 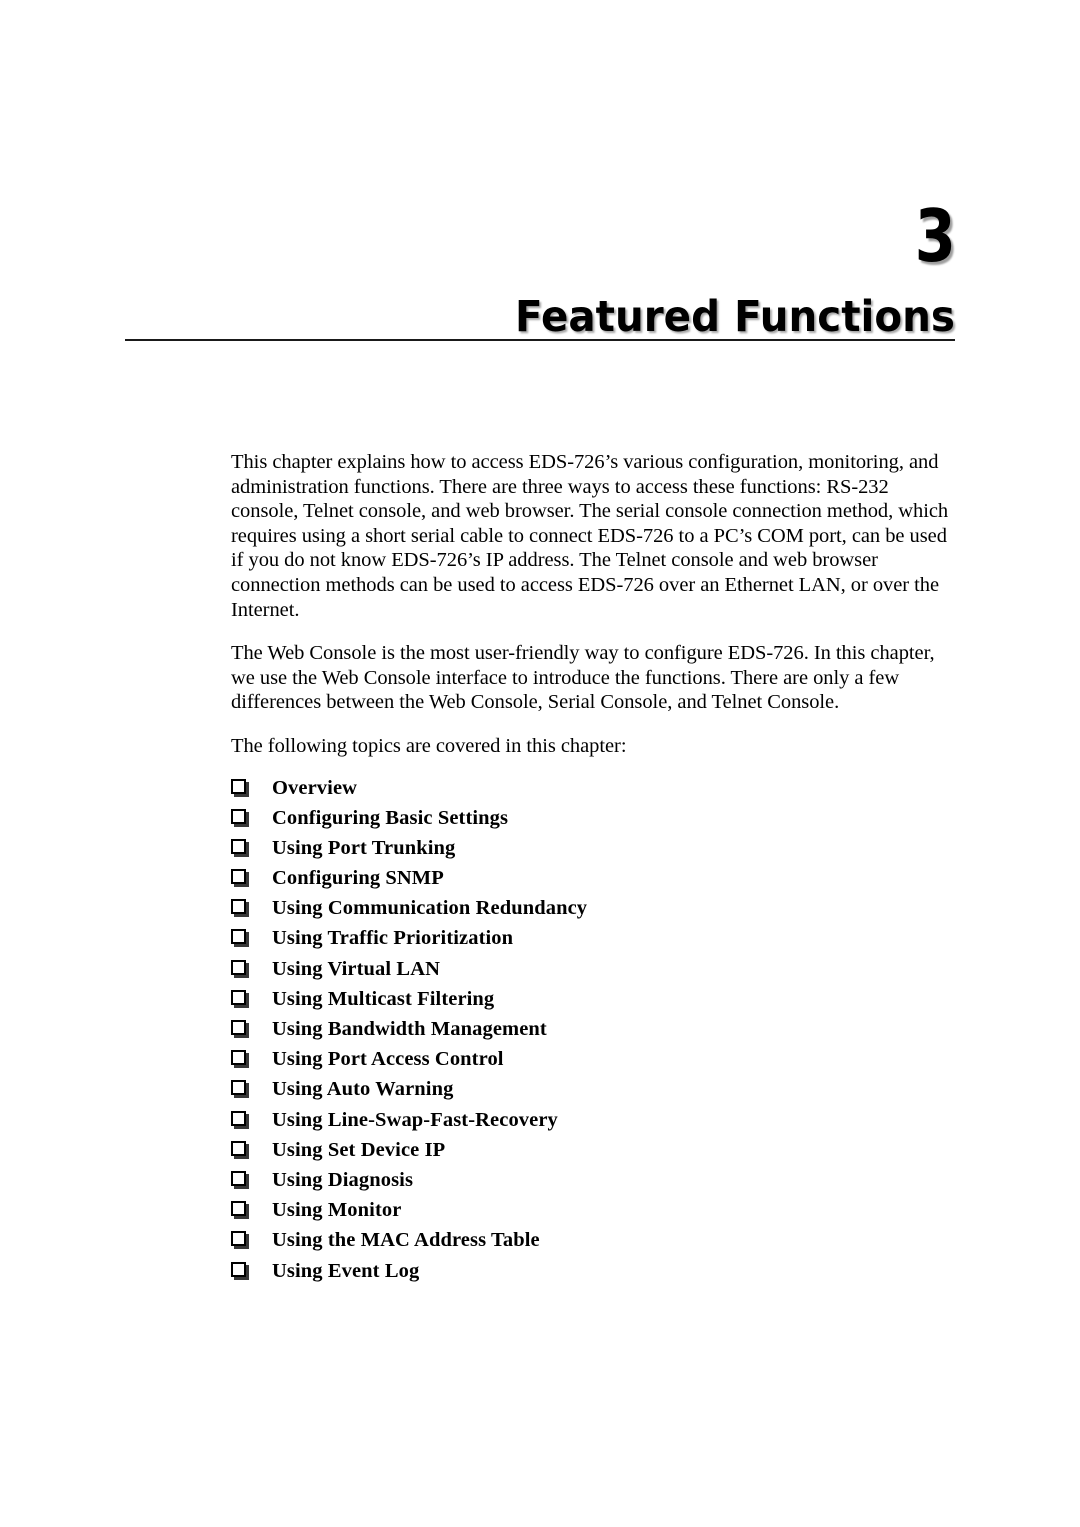 I want to click on list-item-label: Using Diagnosis, so click(x=343, y=1179).